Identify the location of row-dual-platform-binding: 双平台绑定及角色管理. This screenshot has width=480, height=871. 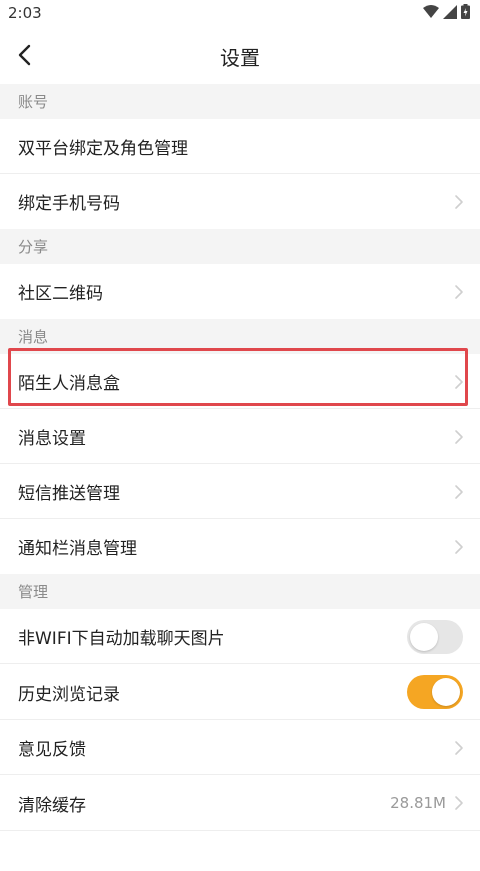
(240, 146).